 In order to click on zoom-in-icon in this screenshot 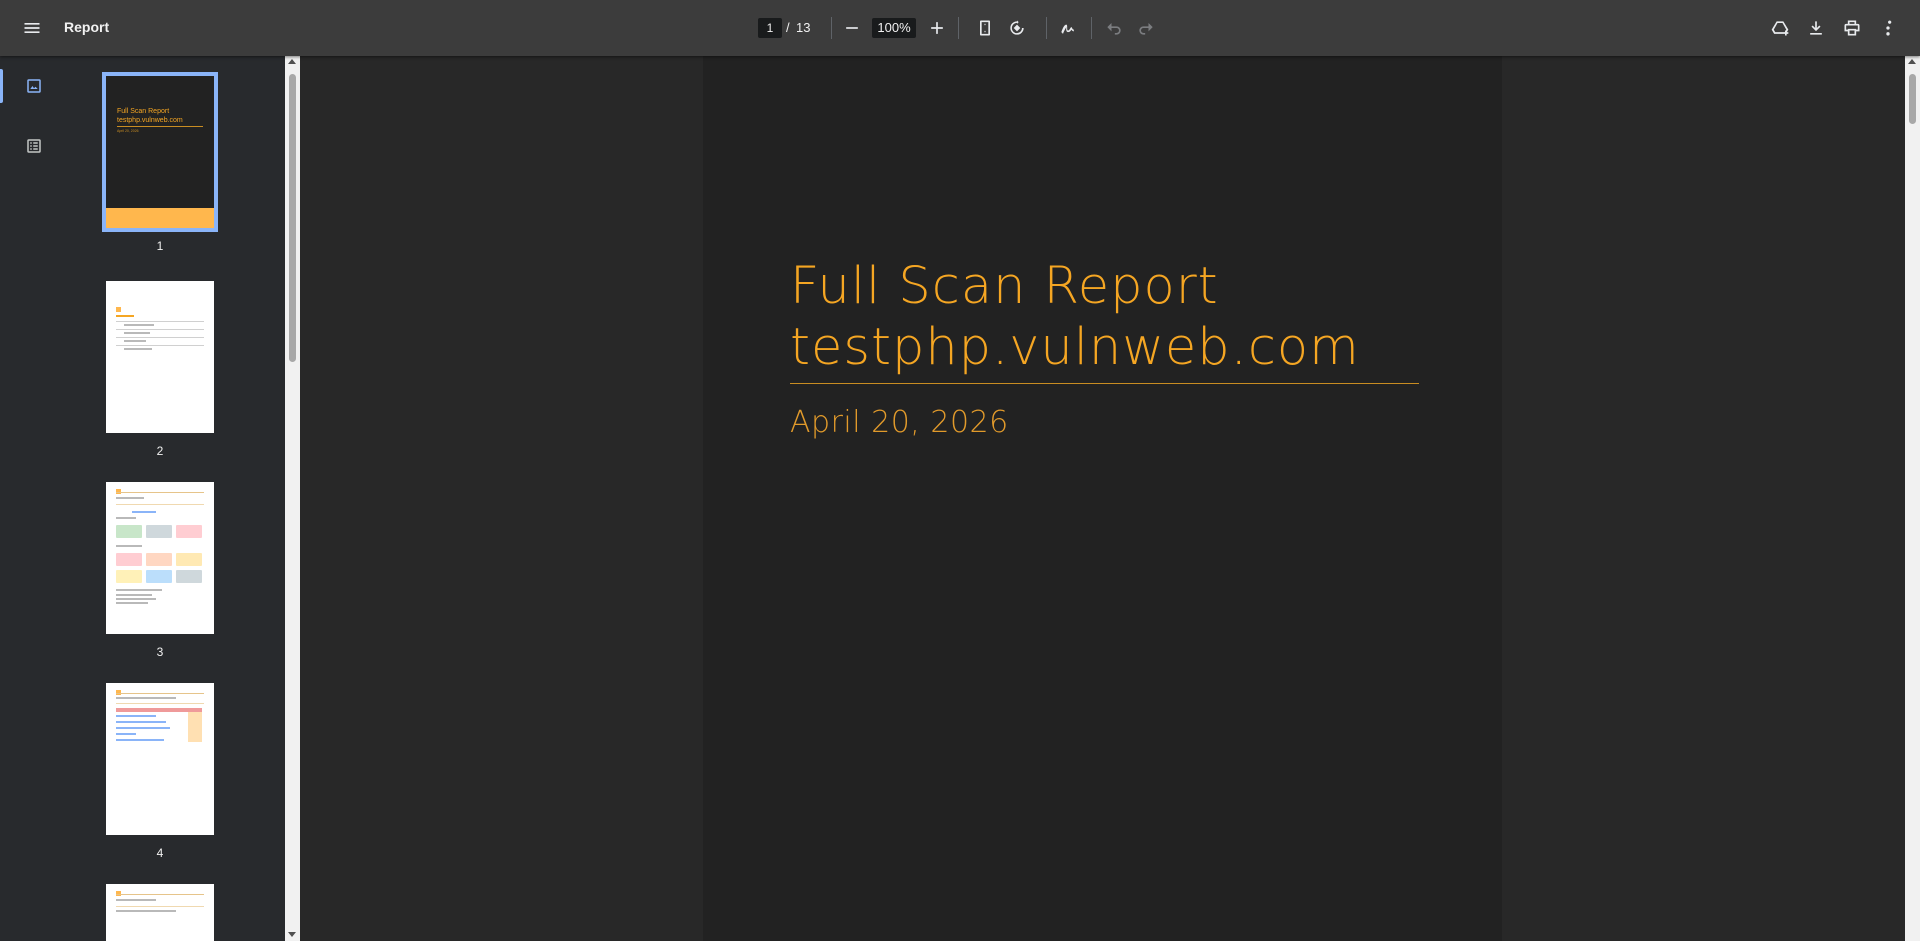, I will do `click(937, 28)`.